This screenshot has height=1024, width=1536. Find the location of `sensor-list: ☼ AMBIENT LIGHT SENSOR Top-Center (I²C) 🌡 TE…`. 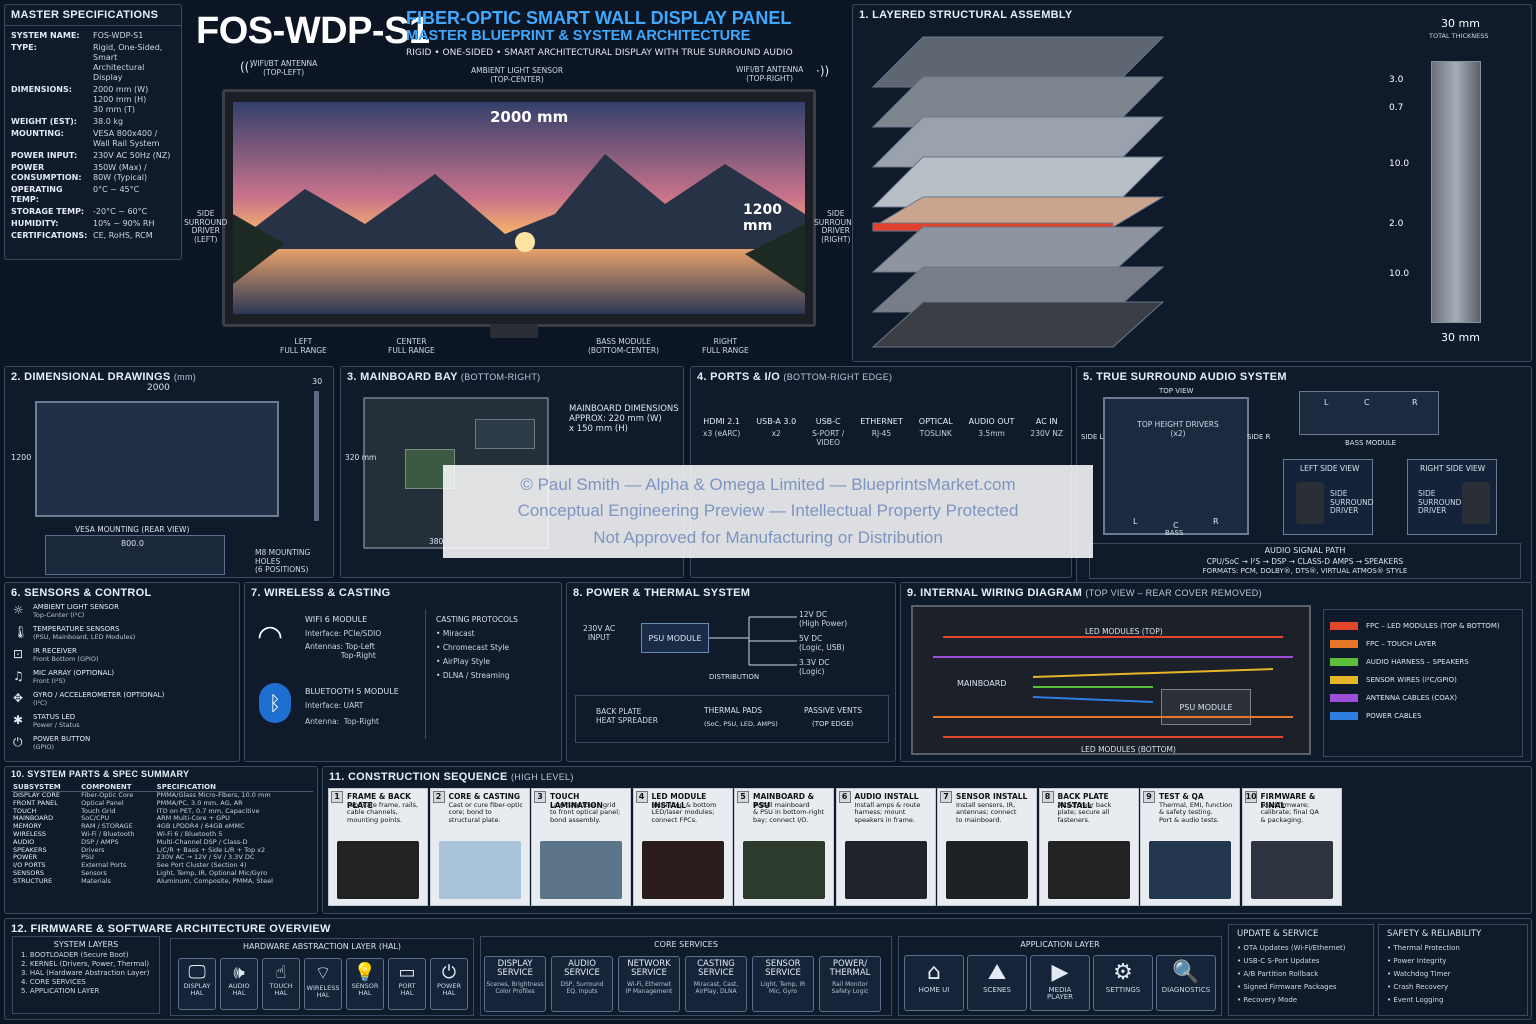

sensor-list: ☼ AMBIENT LIGHT SENSOR Top-Center (I²C) 🌡 TE… is located at coordinates (122, 680).